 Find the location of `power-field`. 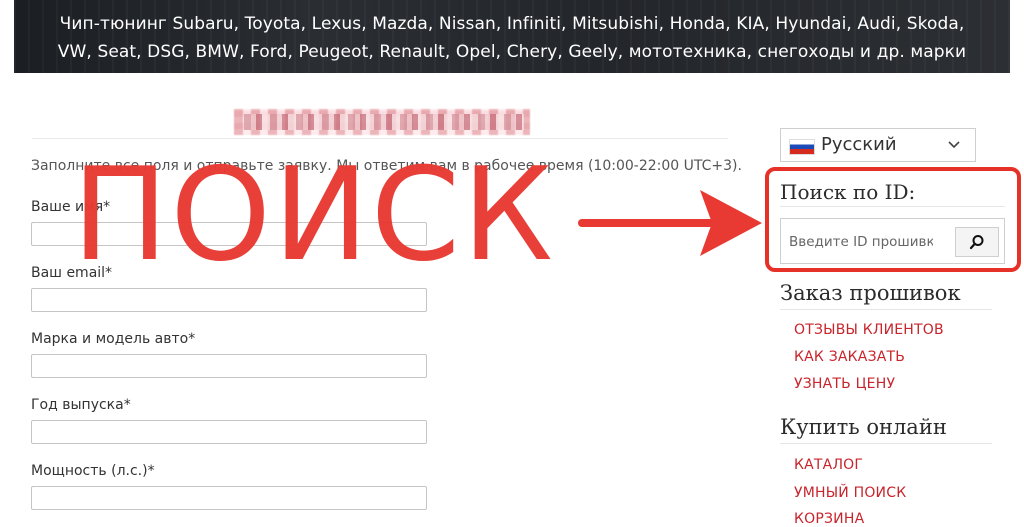

power-field is located at coordinates (229, 498).